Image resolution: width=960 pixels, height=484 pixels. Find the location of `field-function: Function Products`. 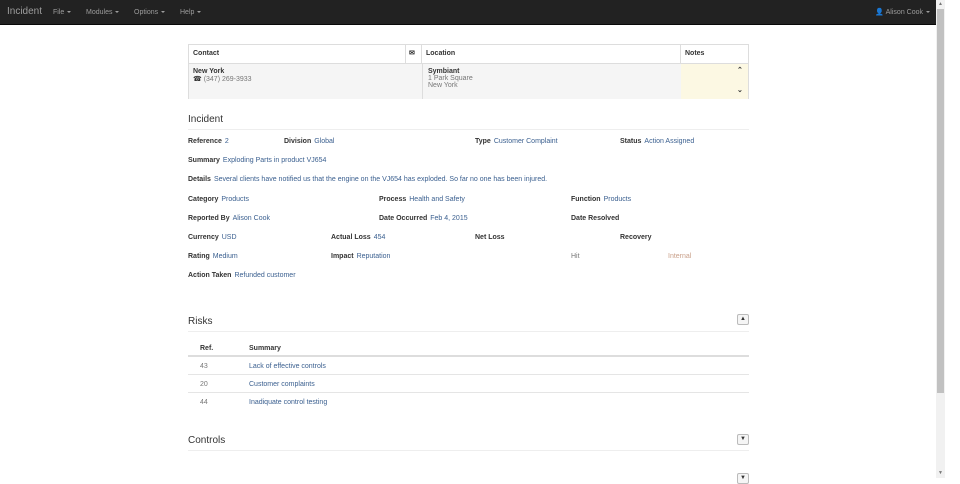

field-function: Function Products is located at coordinates (601, 199).